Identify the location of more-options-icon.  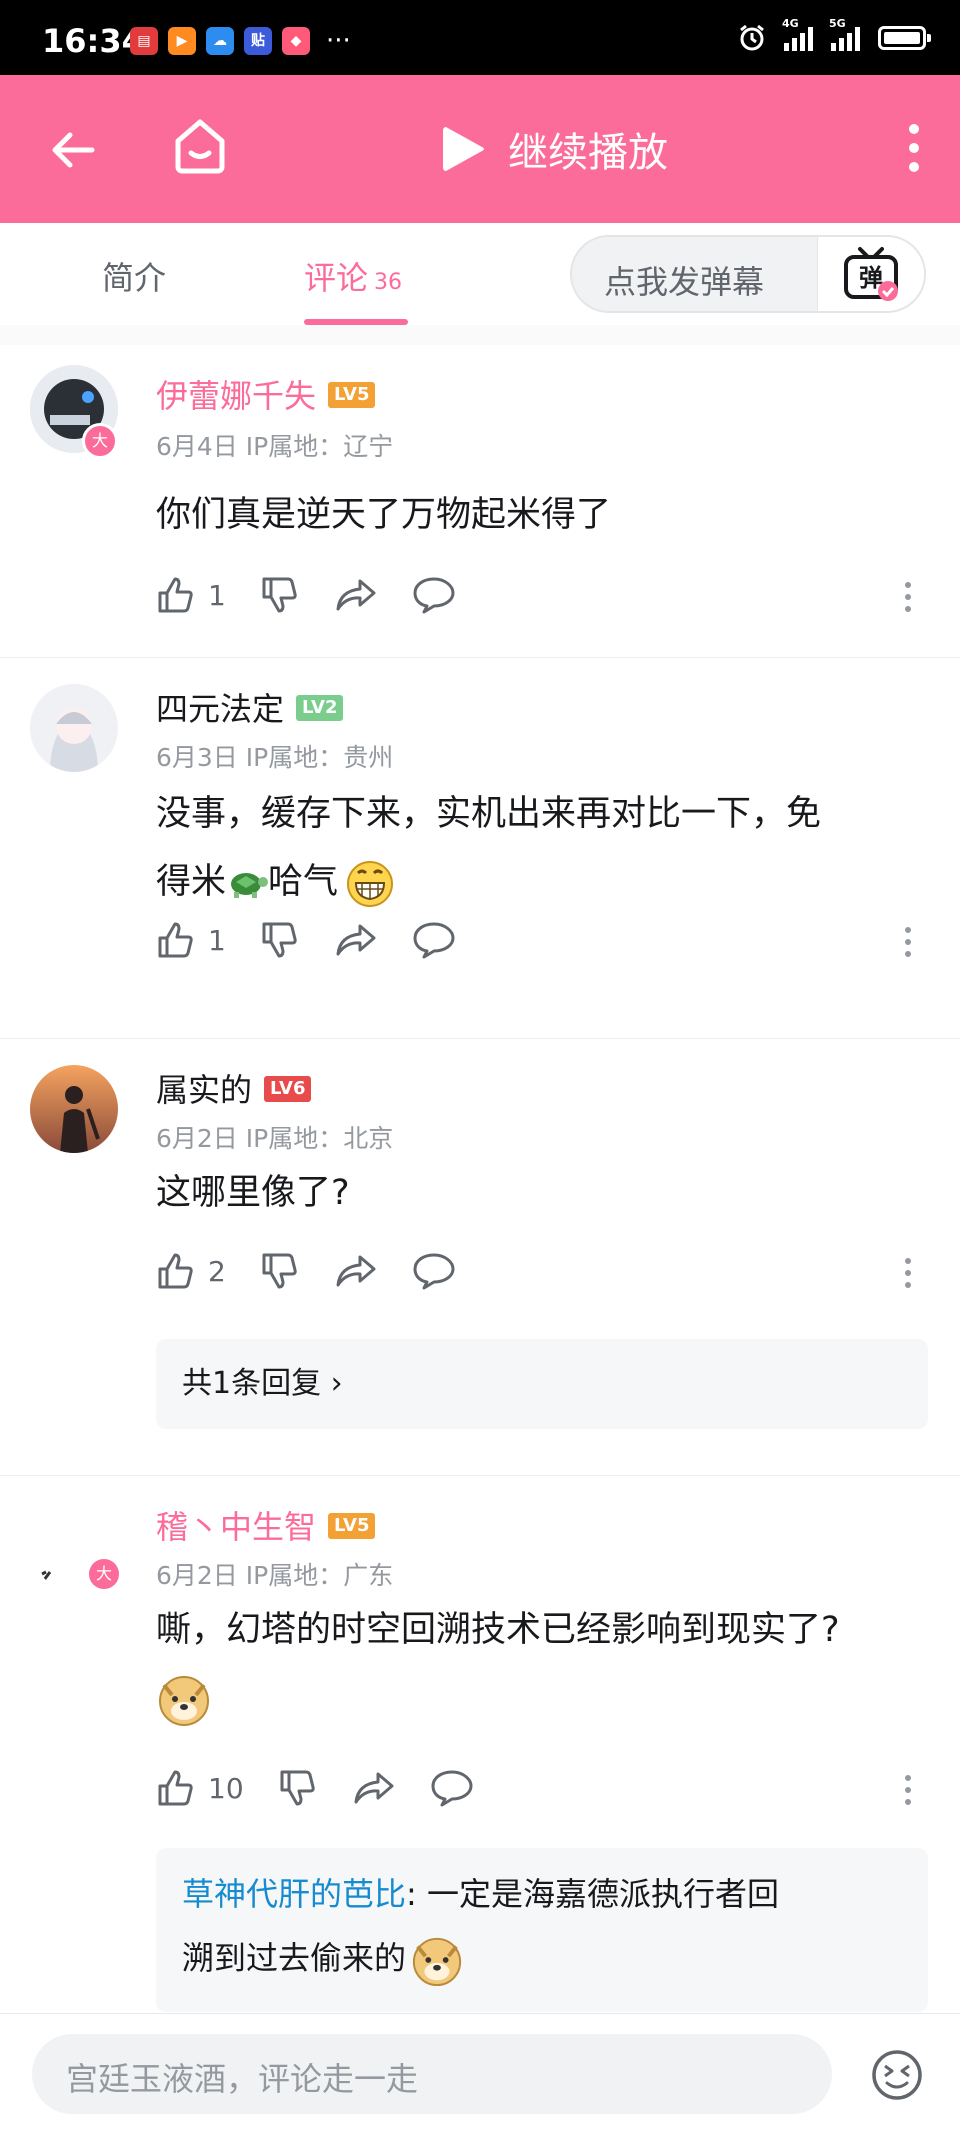
(914, 148).